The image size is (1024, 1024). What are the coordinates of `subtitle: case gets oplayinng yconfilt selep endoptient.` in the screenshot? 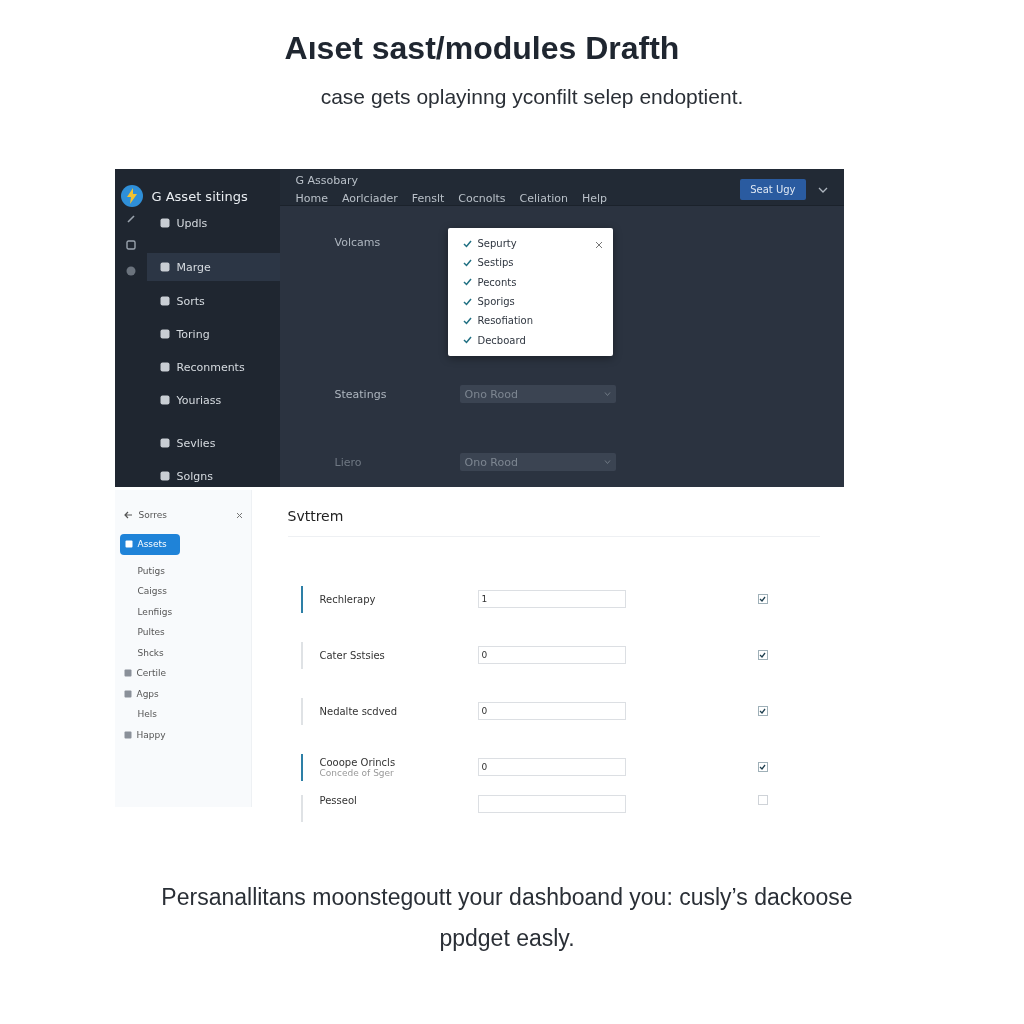 It's located at (532, 97).